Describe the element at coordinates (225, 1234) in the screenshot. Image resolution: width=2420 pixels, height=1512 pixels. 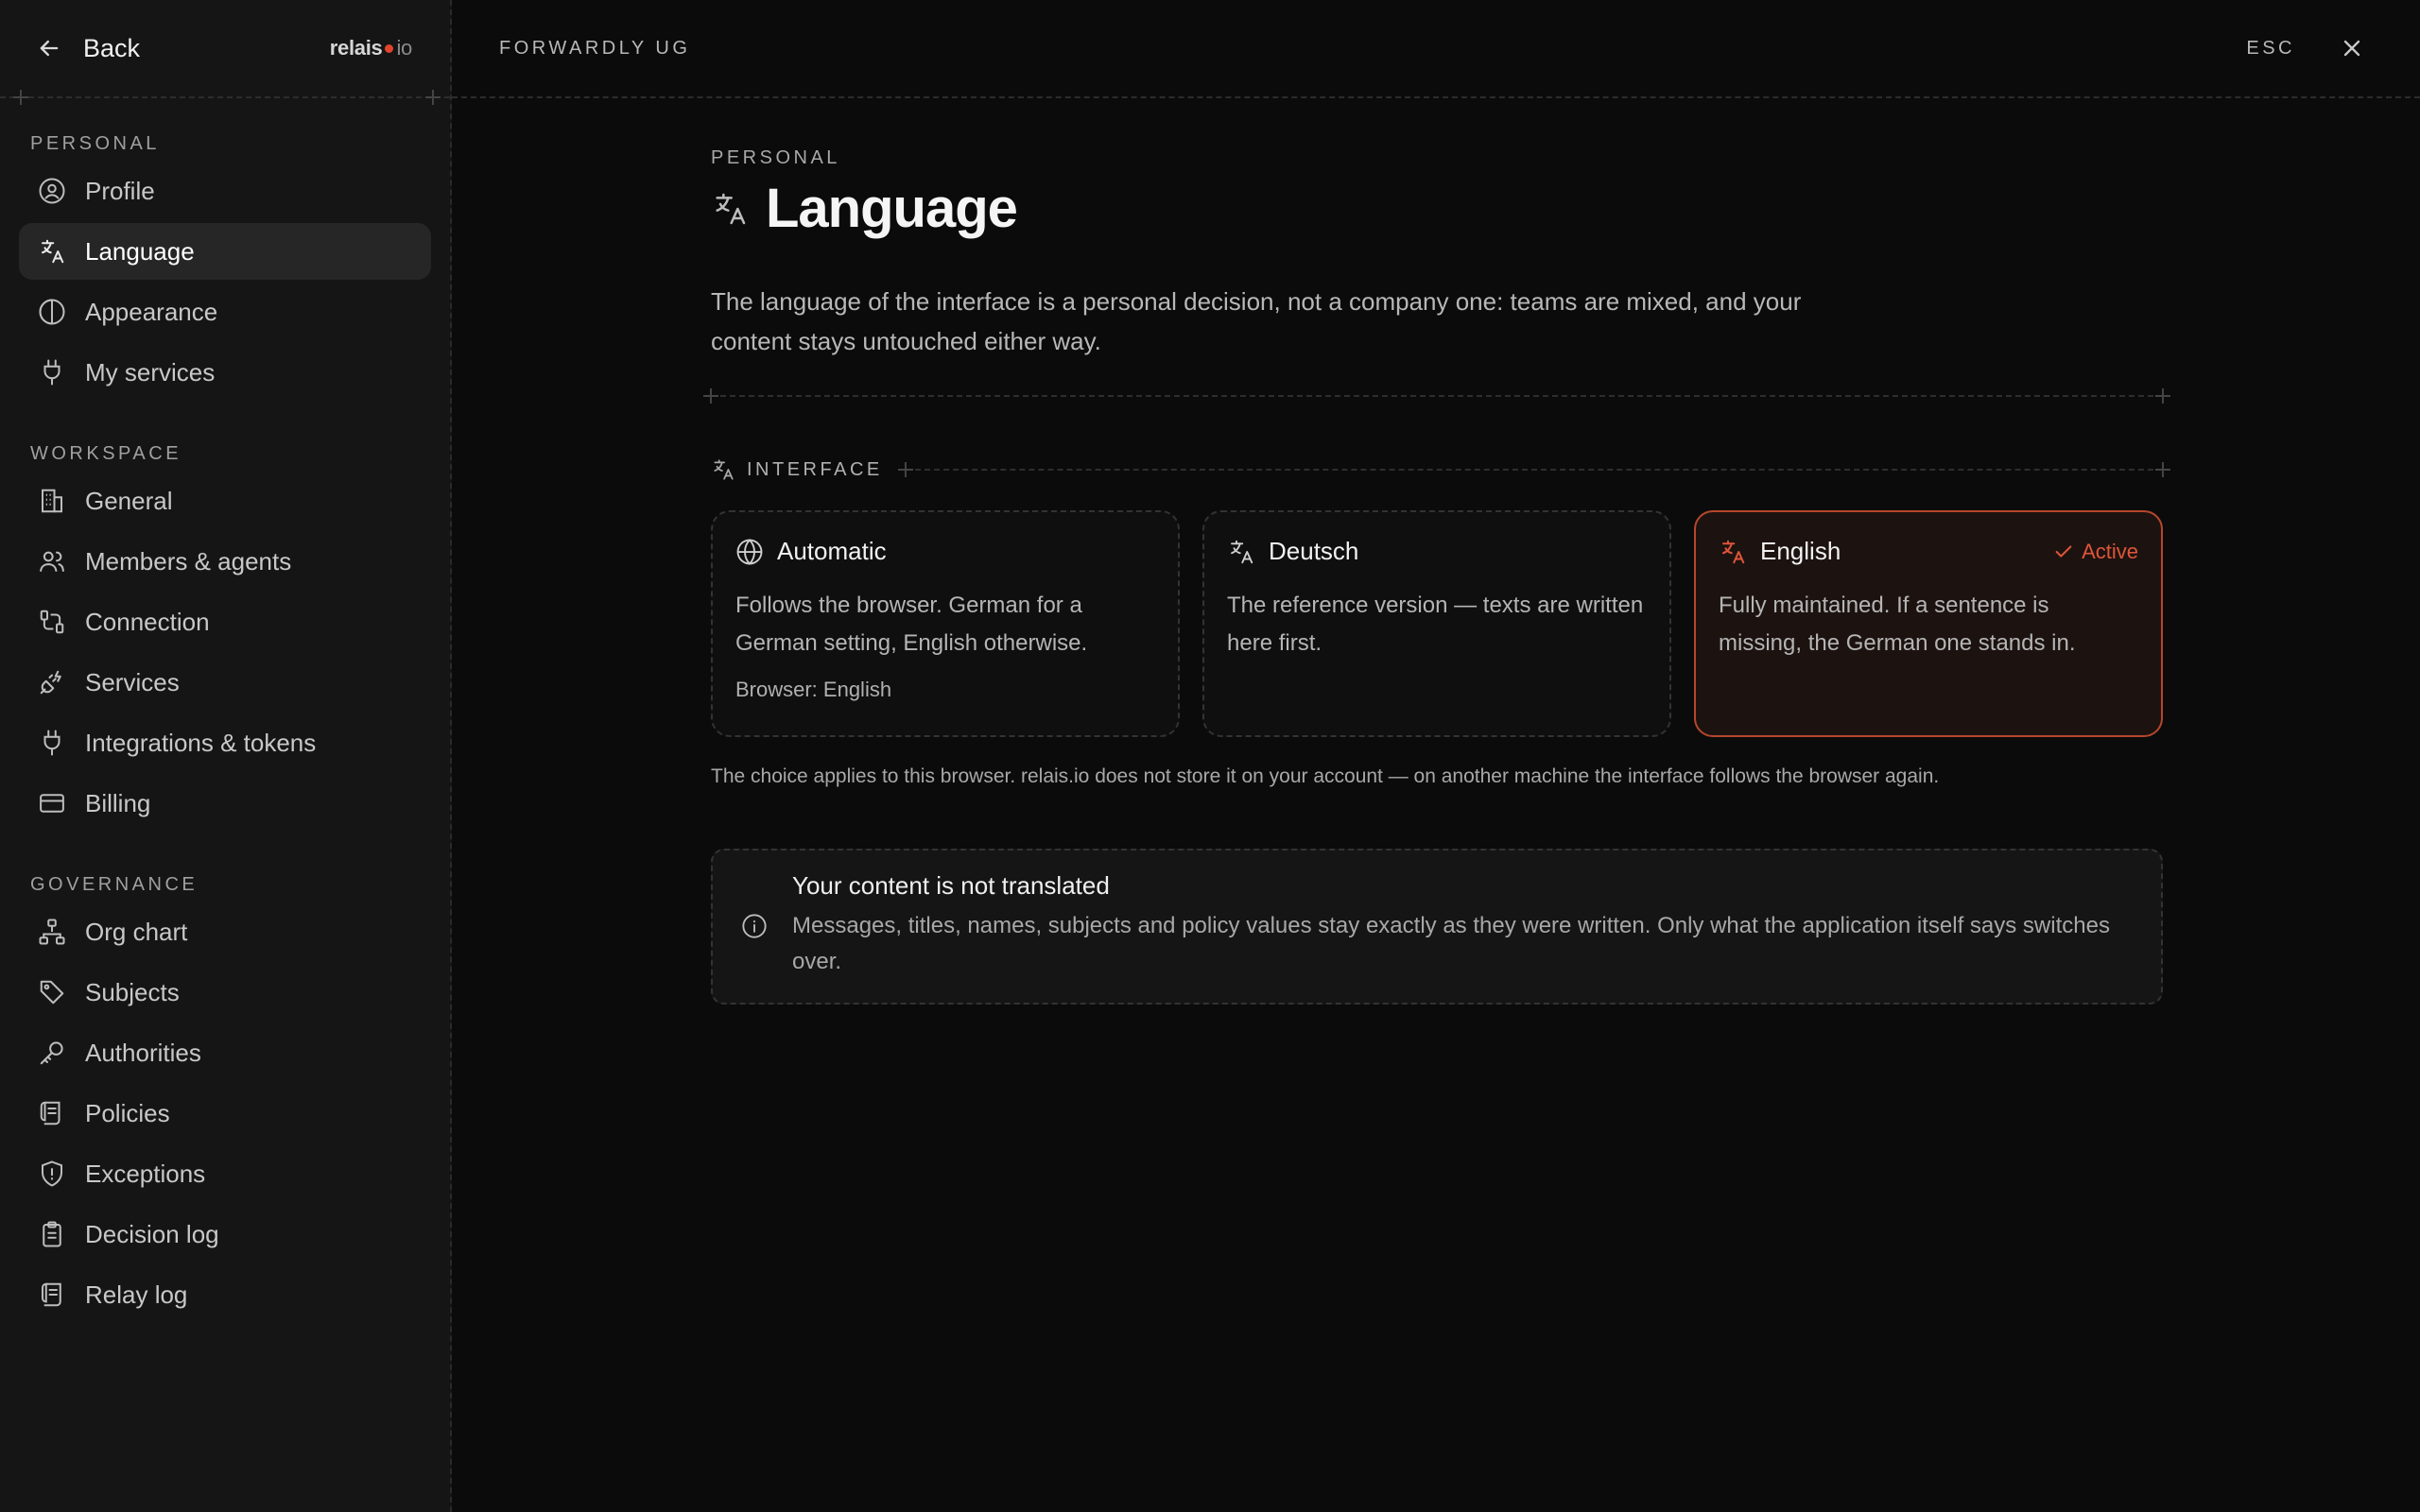
I see `sidebar-item-decision-log: Decision log` at that location.